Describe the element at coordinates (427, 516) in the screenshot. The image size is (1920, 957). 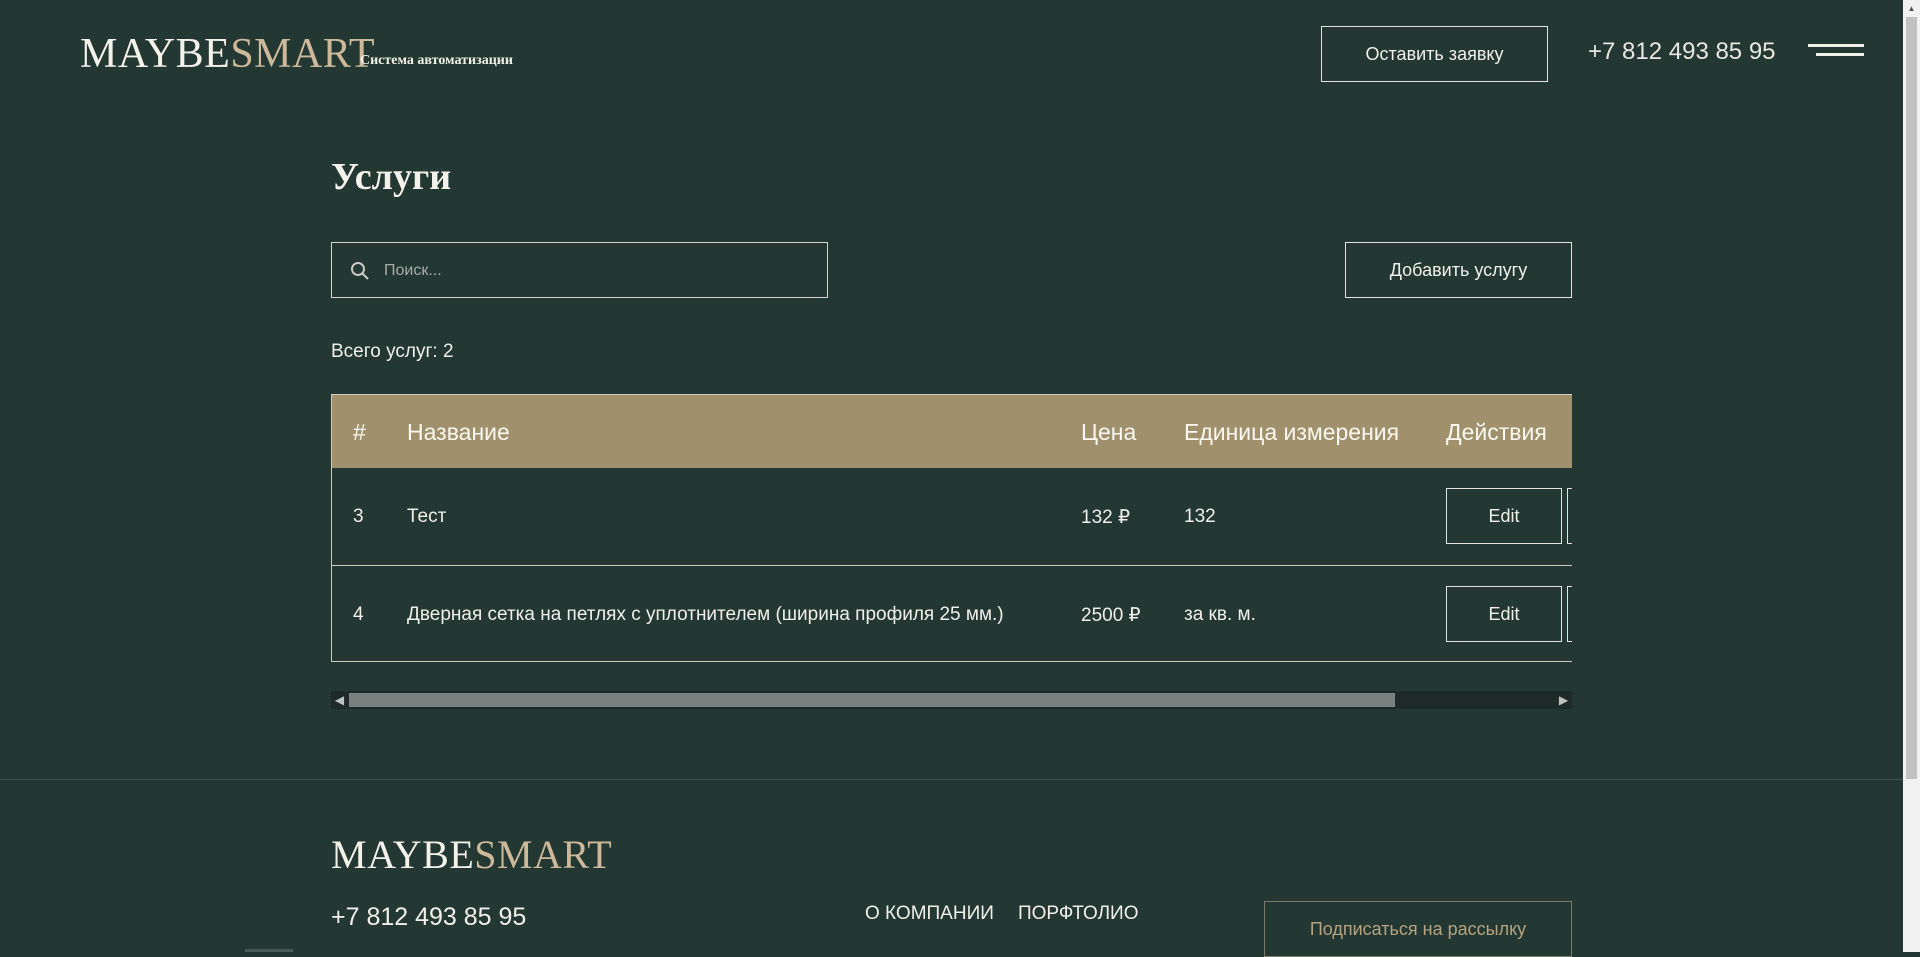
I see `row-name: Тест` at that location.